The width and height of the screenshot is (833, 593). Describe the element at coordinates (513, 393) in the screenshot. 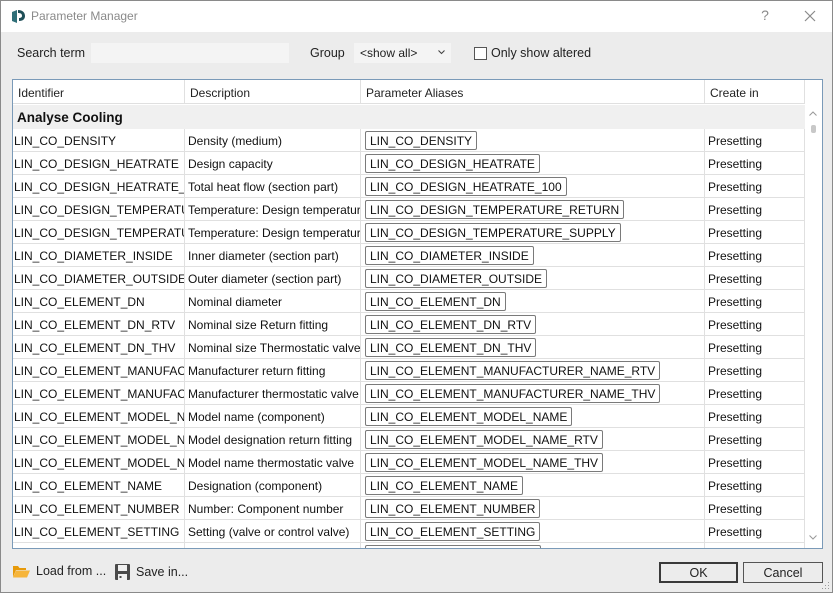

I see `alias-input: LIN_CO_ELEMENT_MANUFACTURER_NAME_THV` at that location.